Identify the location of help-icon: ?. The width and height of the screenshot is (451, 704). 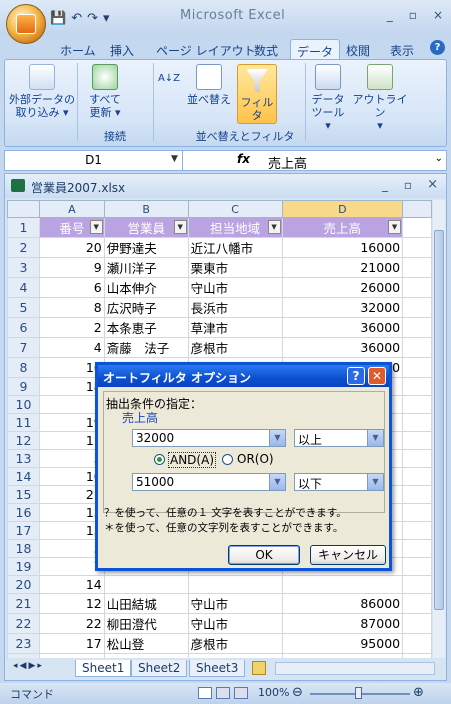
(437, 47).